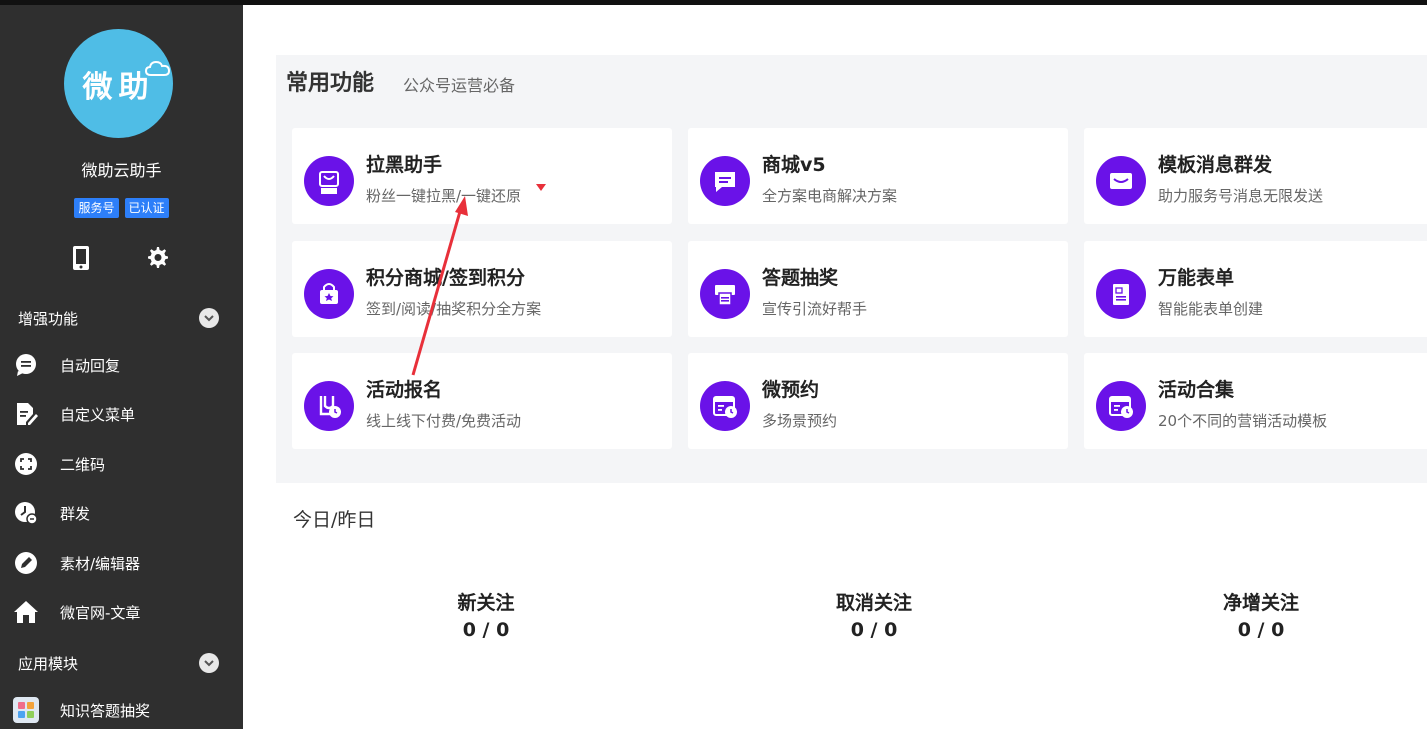  What do you see at coordinates (454, 309) in the screenshot?
I see `card-desc: 签到/阅读/抽奖积分全方案` at bounding box center [454, 309].